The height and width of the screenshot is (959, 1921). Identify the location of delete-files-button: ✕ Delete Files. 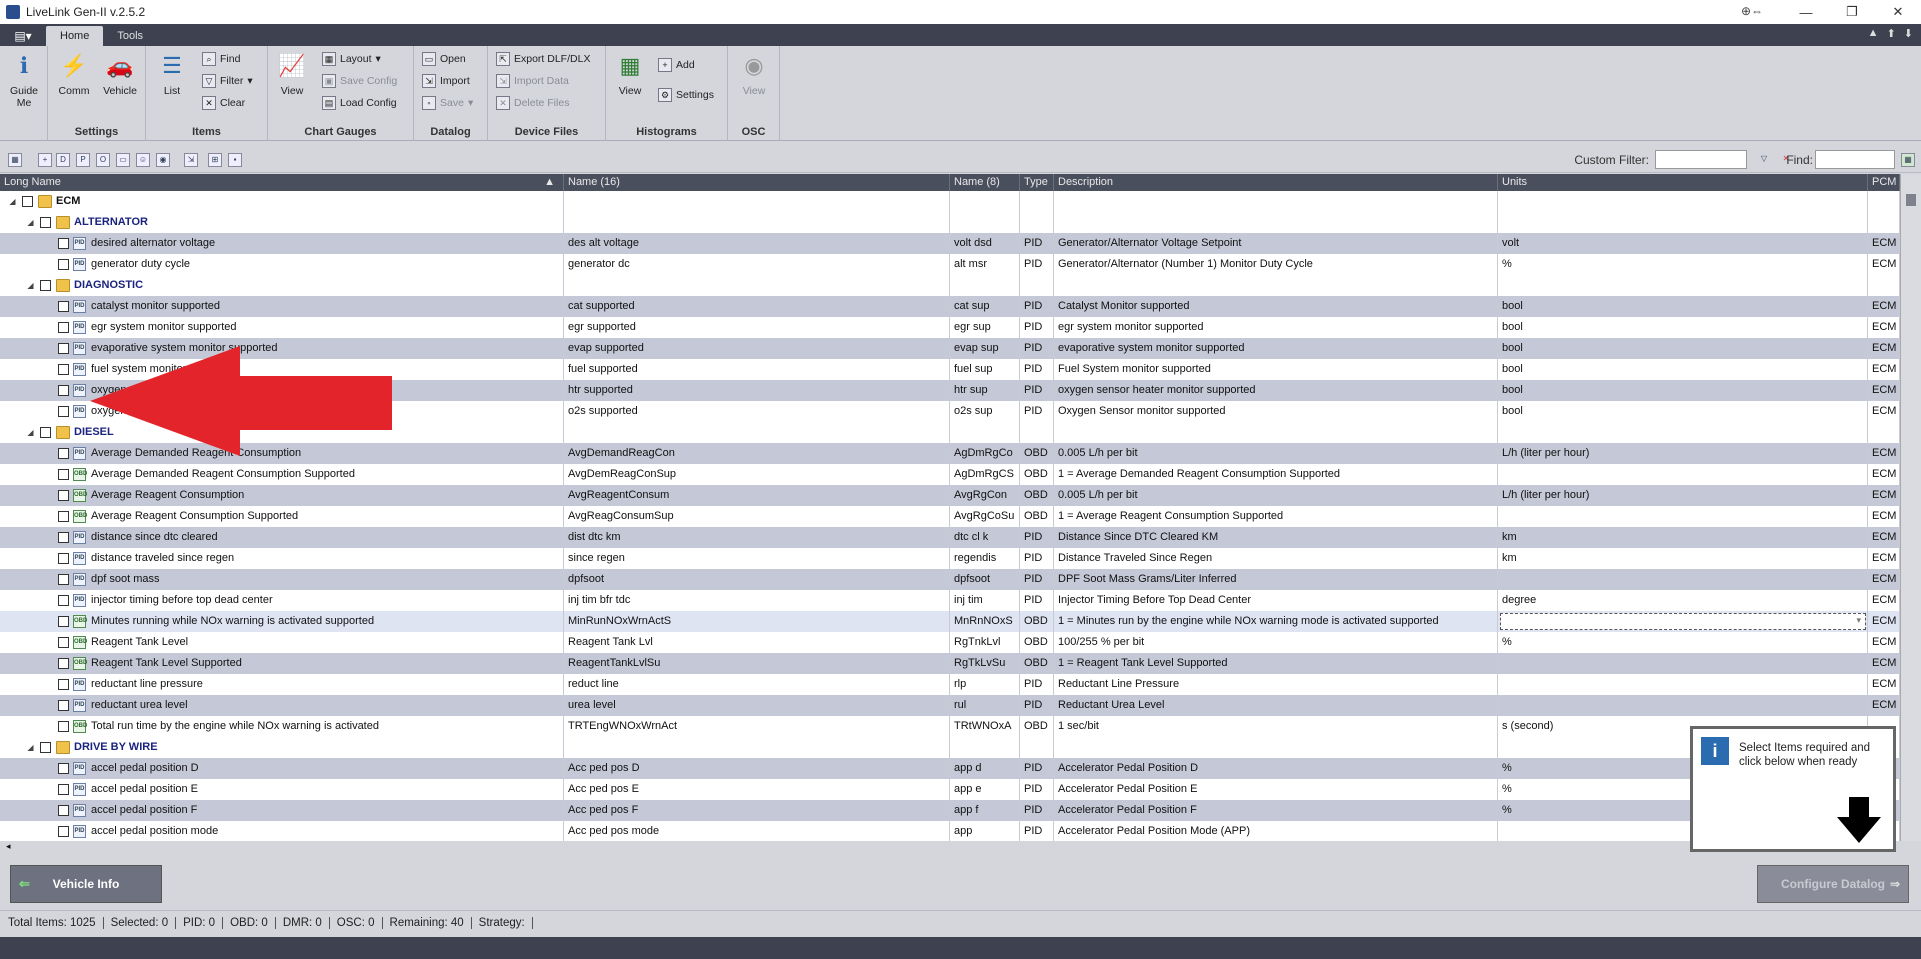
(532, 103).